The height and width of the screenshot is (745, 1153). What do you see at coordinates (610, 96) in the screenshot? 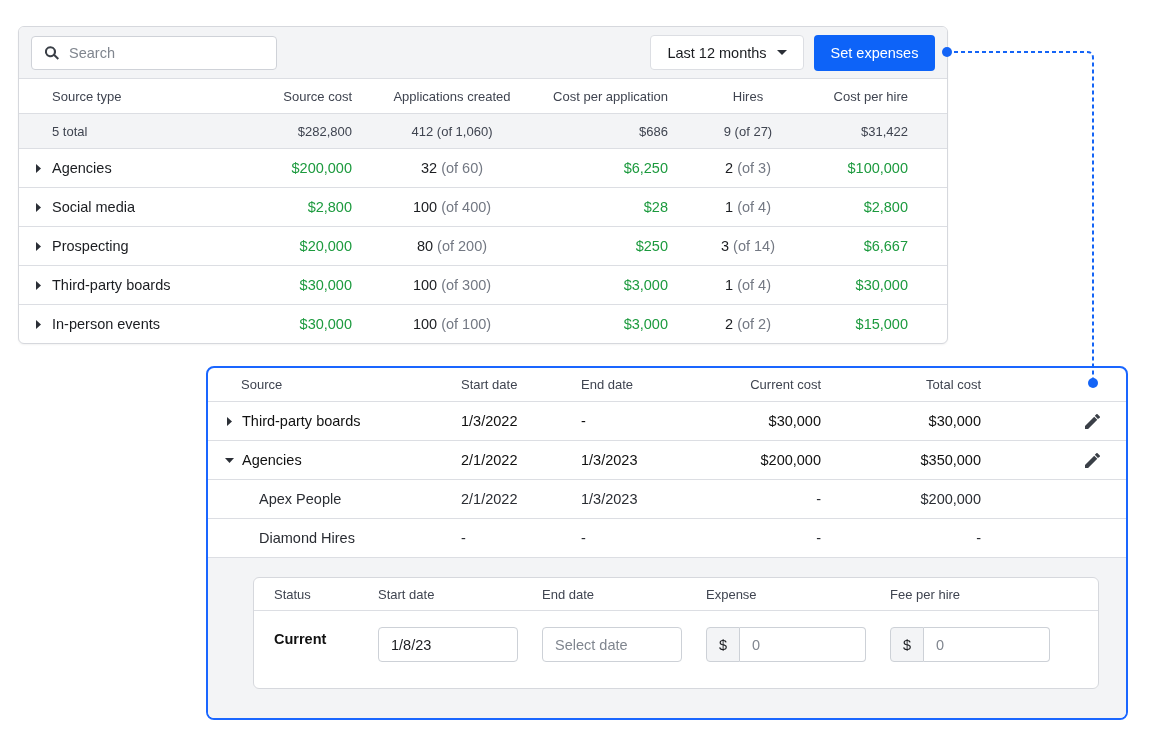
I see `column-header: Cost per application` at bounding box center [610, 96].